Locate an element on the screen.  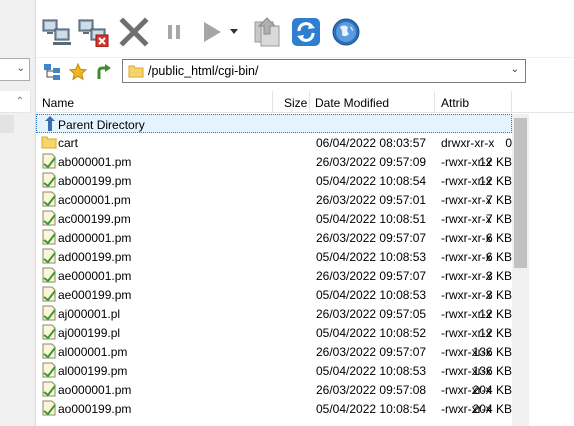
disconnect-computers-icon is located at coordinates (93, 33).